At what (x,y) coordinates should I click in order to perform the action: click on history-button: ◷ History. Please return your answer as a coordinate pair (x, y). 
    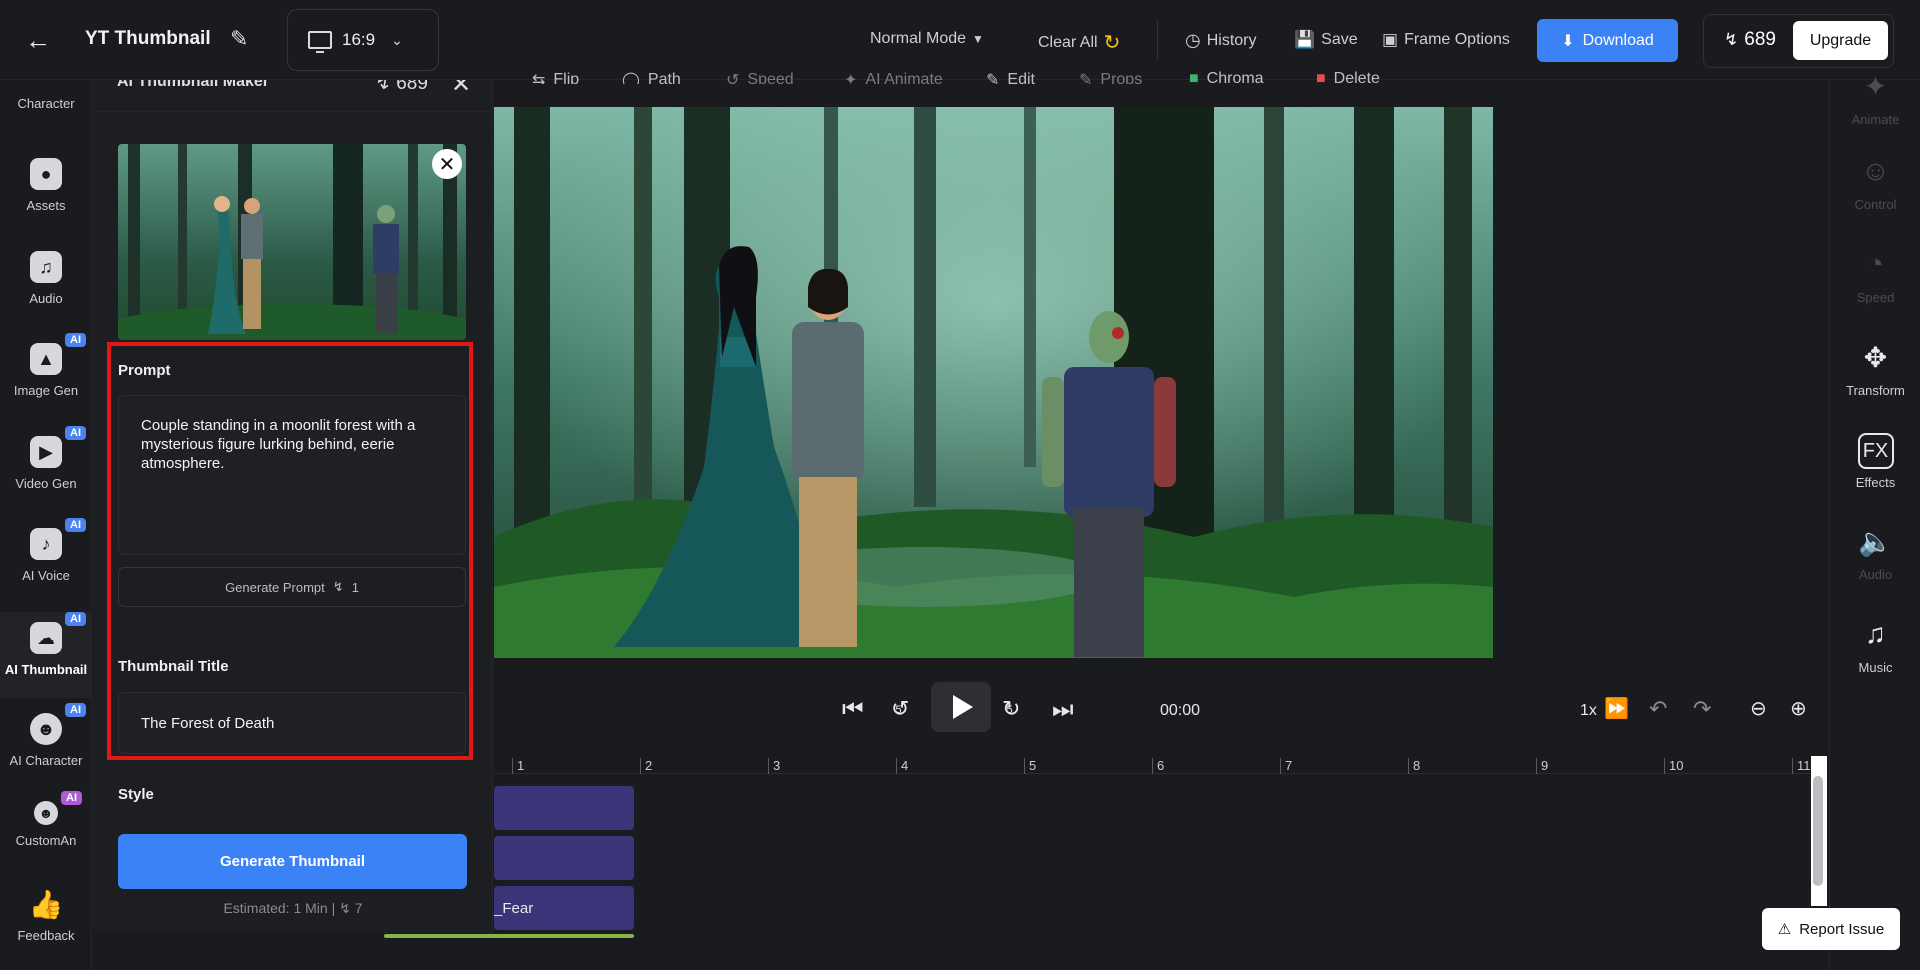
    Looking at the image, I should click on (1221, 40).